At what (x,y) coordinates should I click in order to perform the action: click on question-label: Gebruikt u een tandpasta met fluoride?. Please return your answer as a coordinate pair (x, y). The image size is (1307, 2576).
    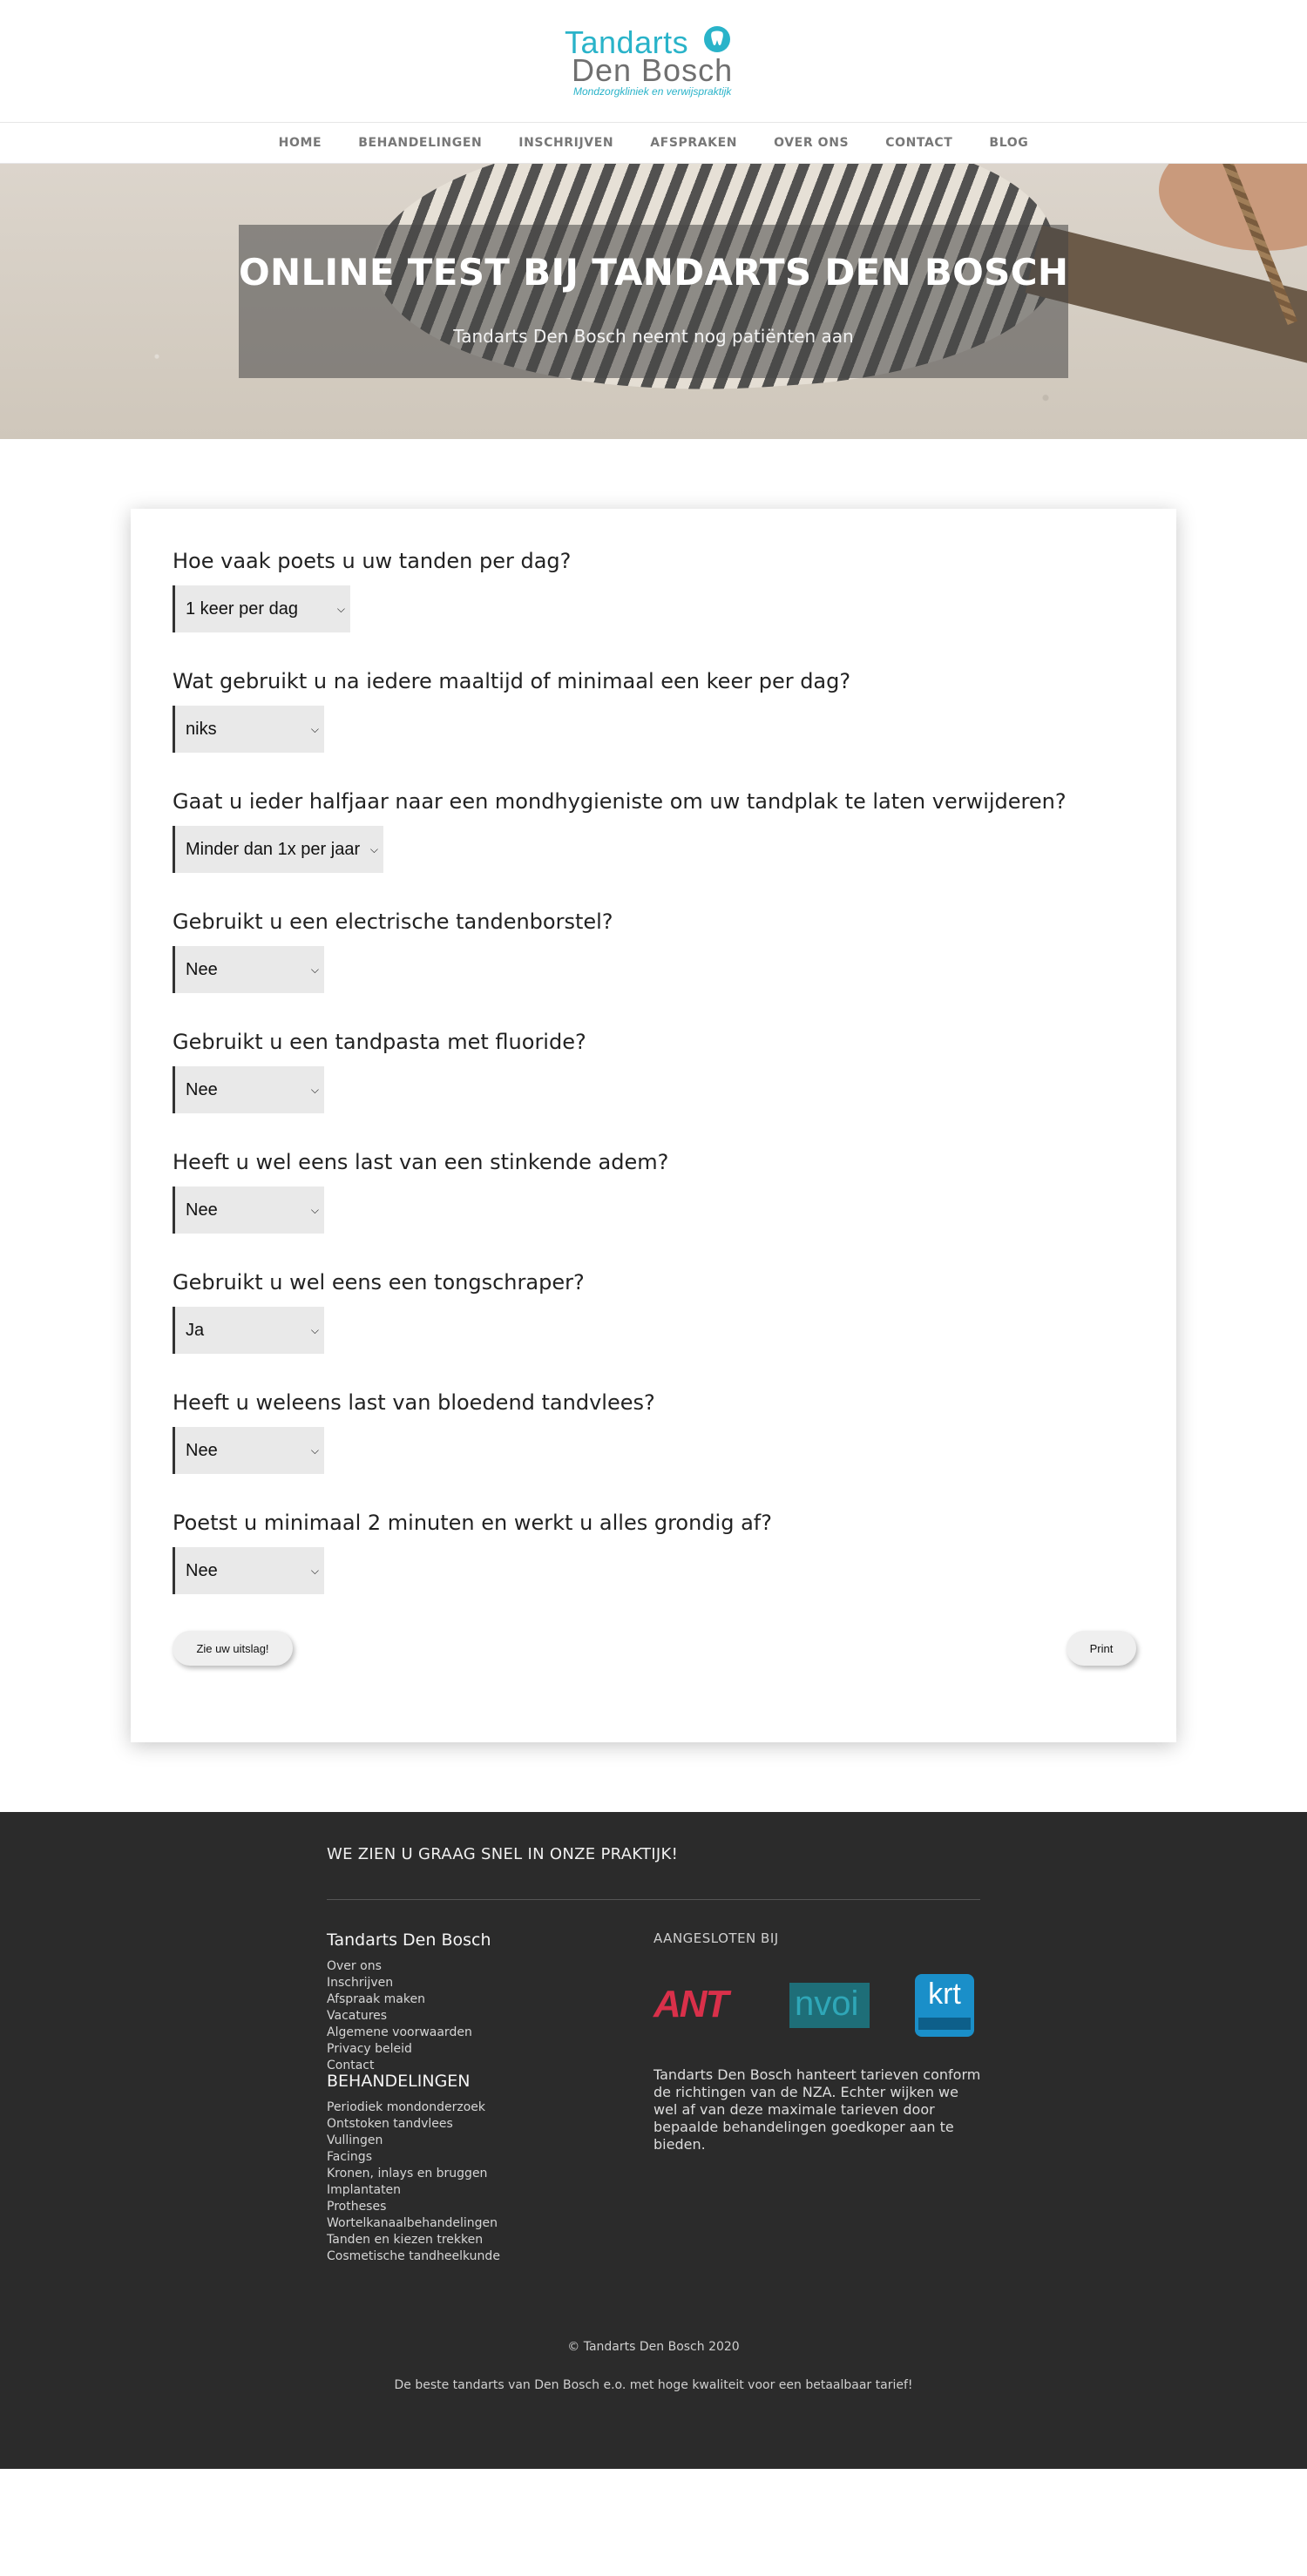
    Looking at the image, I should click on (380, 1042).